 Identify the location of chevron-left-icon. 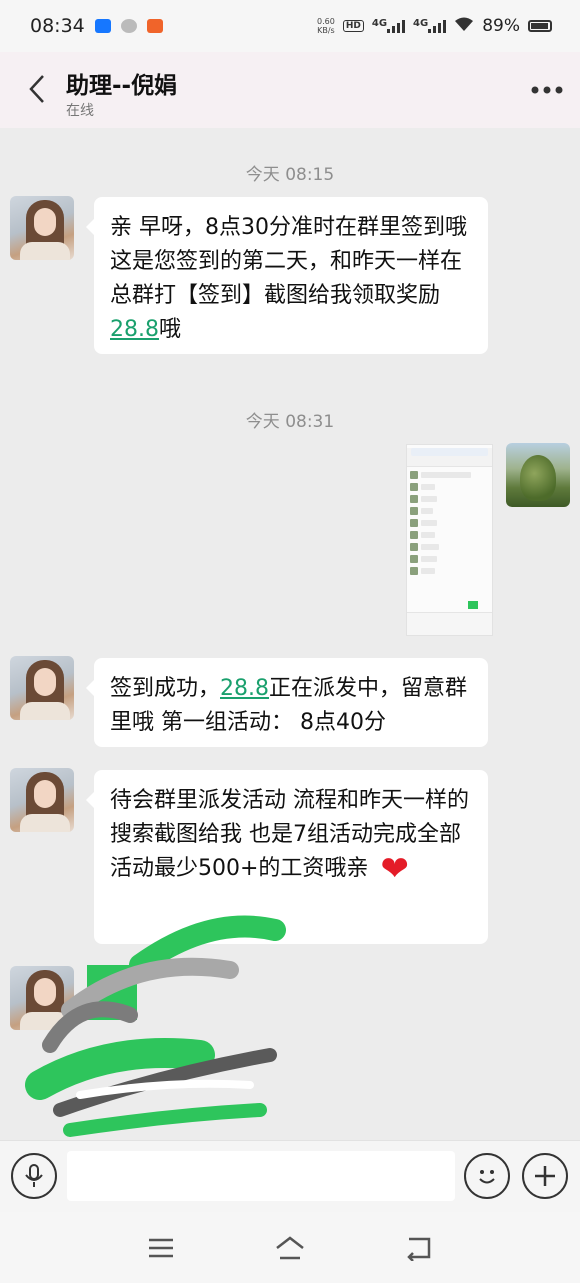
(37, 92).